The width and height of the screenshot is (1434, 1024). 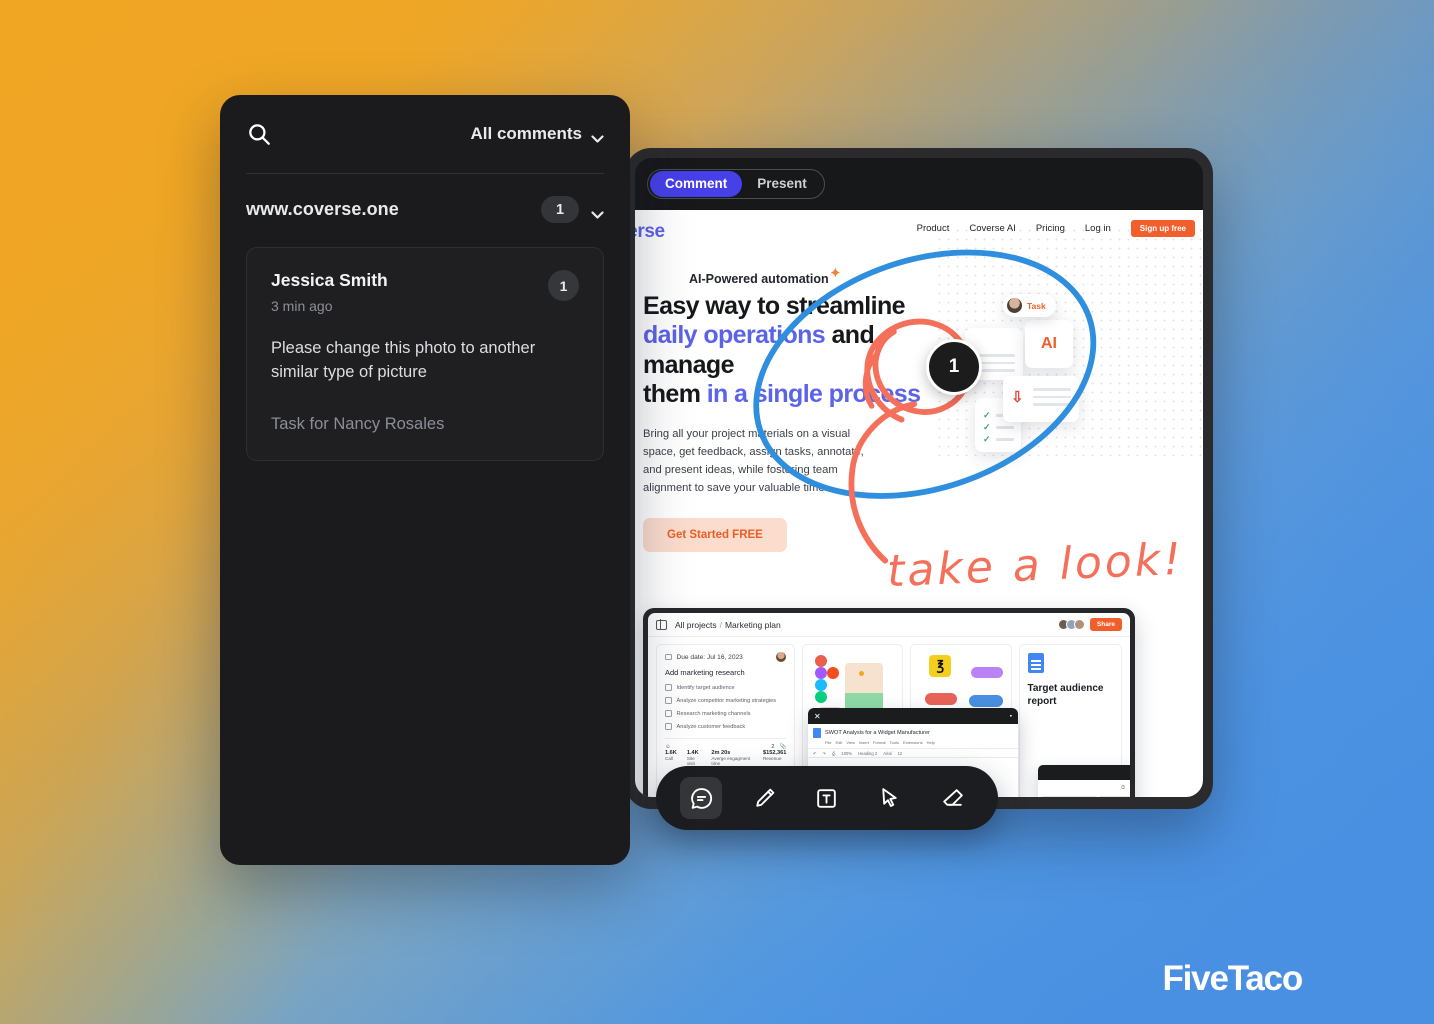 I want to click on swot-toolbar: ↶ ↷ ⎙ 100% Heading 2 Arial 12, so click(x=913, y=753).